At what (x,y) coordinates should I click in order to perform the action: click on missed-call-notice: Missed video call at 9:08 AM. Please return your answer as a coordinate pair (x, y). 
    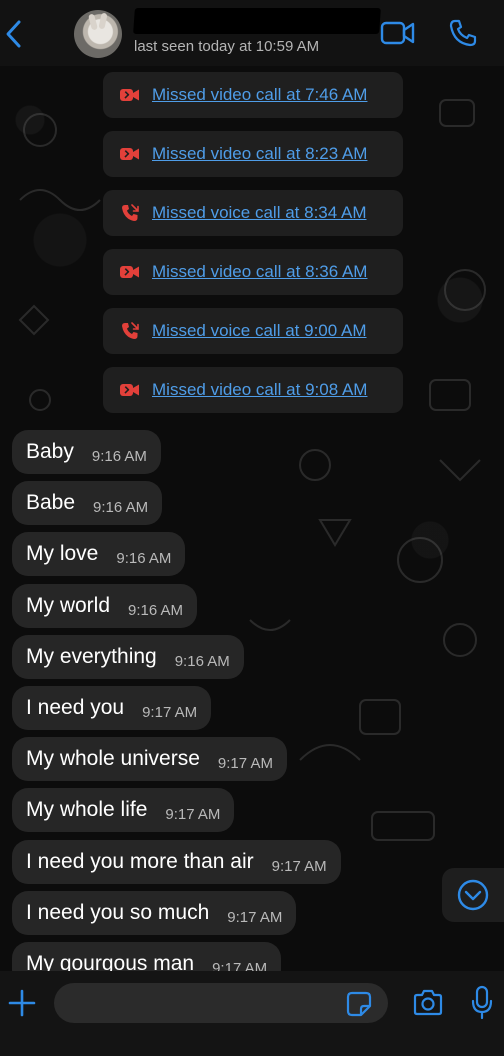
    Looking at the image, I should click on (253, 390).